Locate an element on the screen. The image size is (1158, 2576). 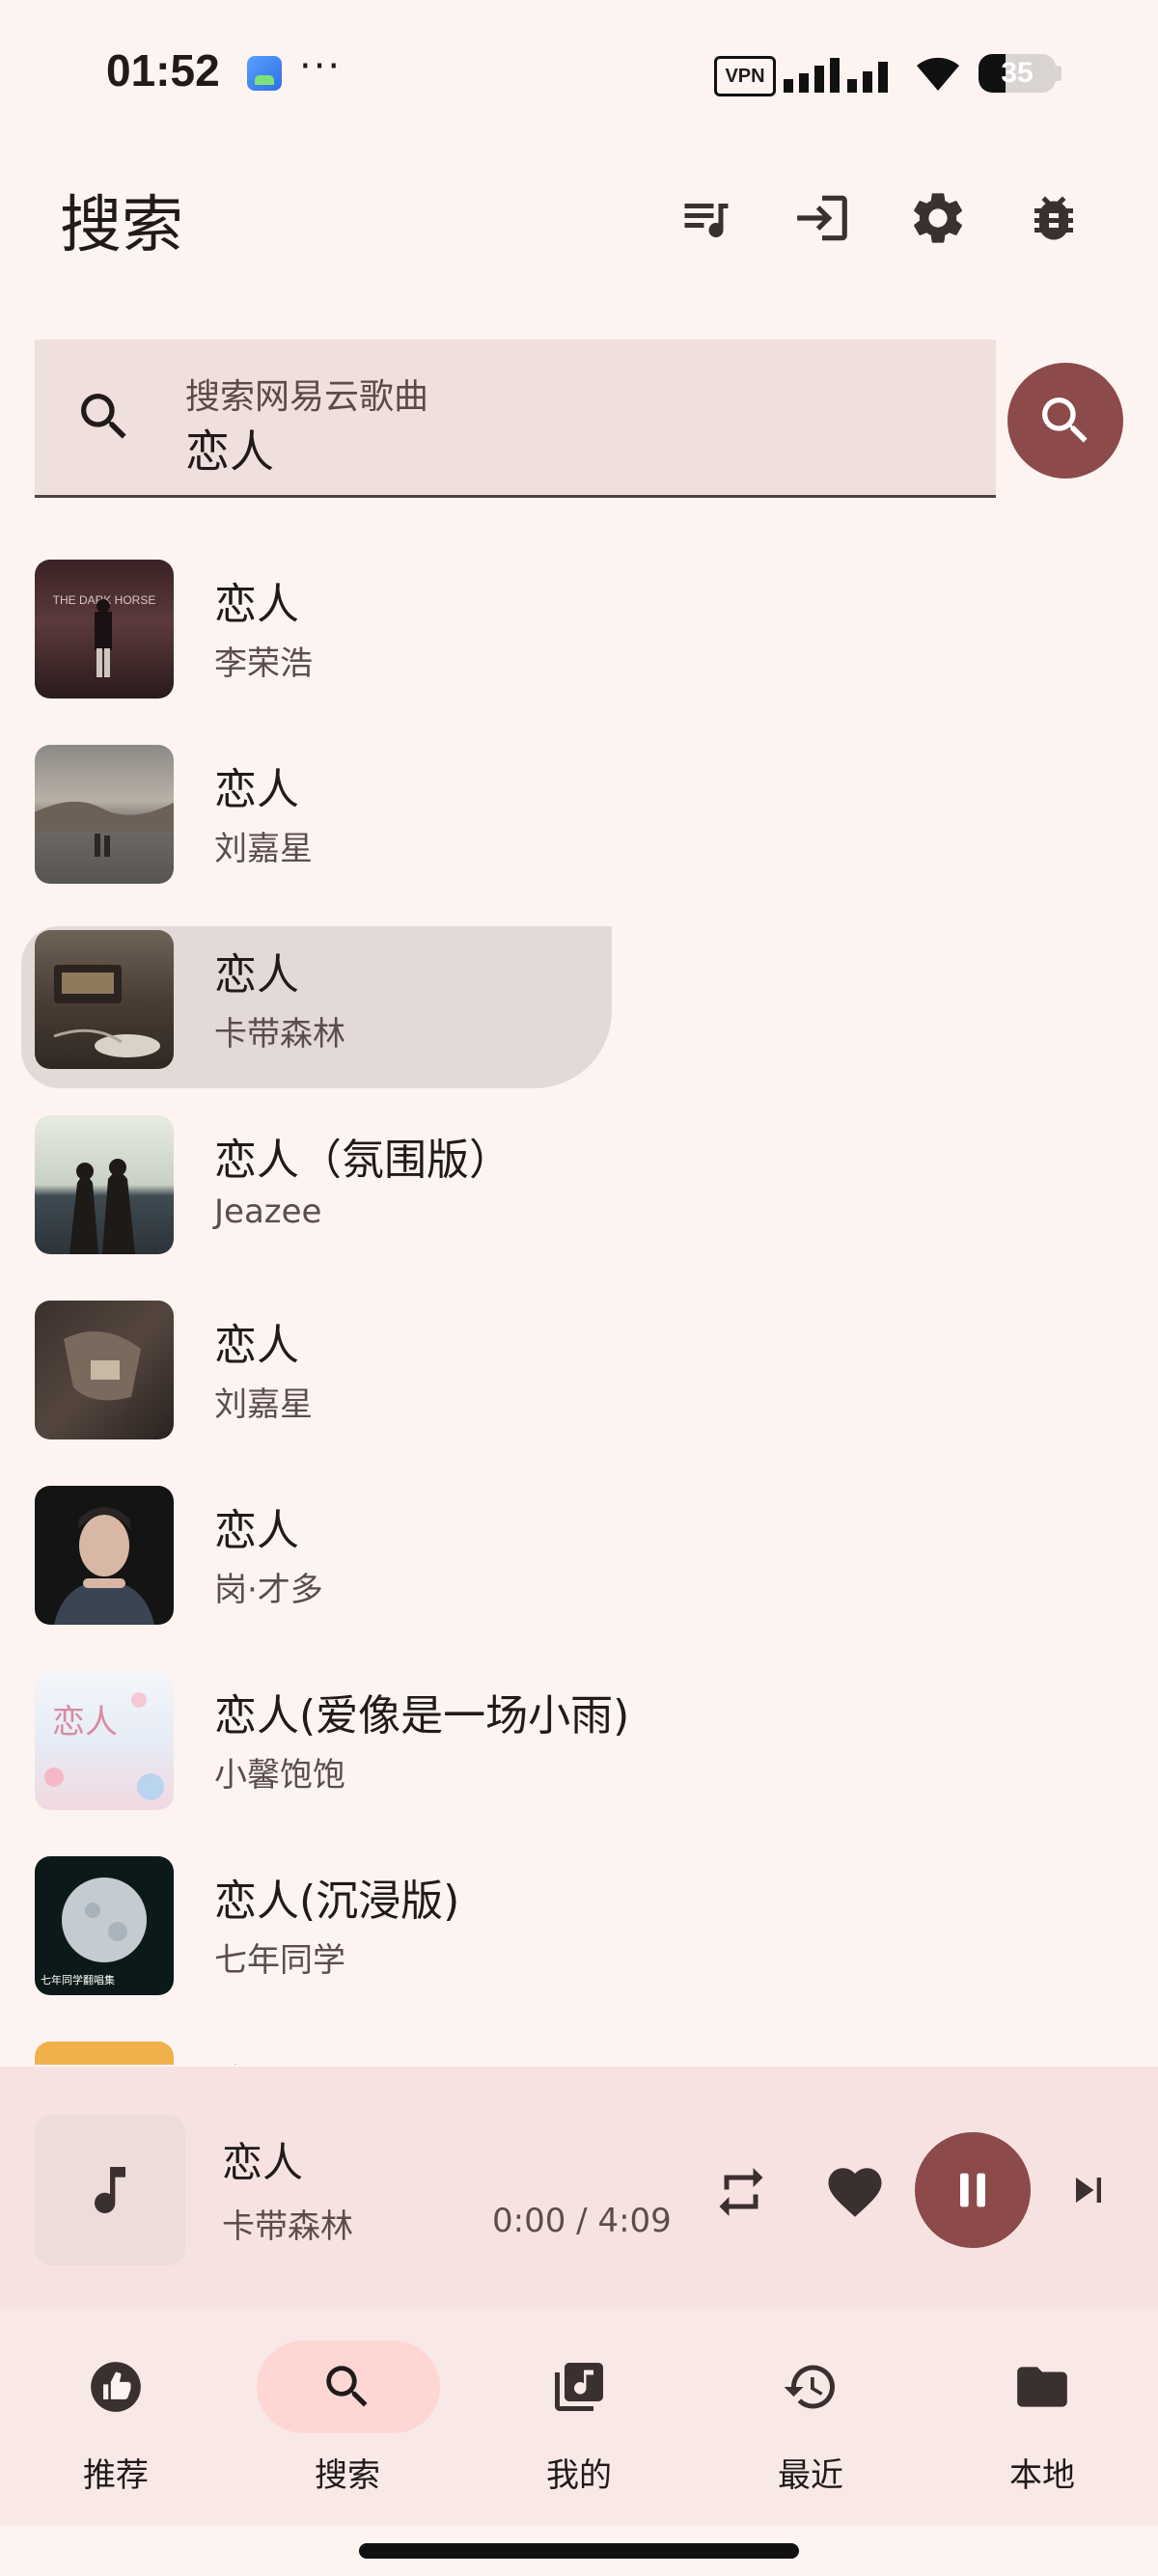
album-cover: THE DARK HORSE is located at coordinates (104, 630).